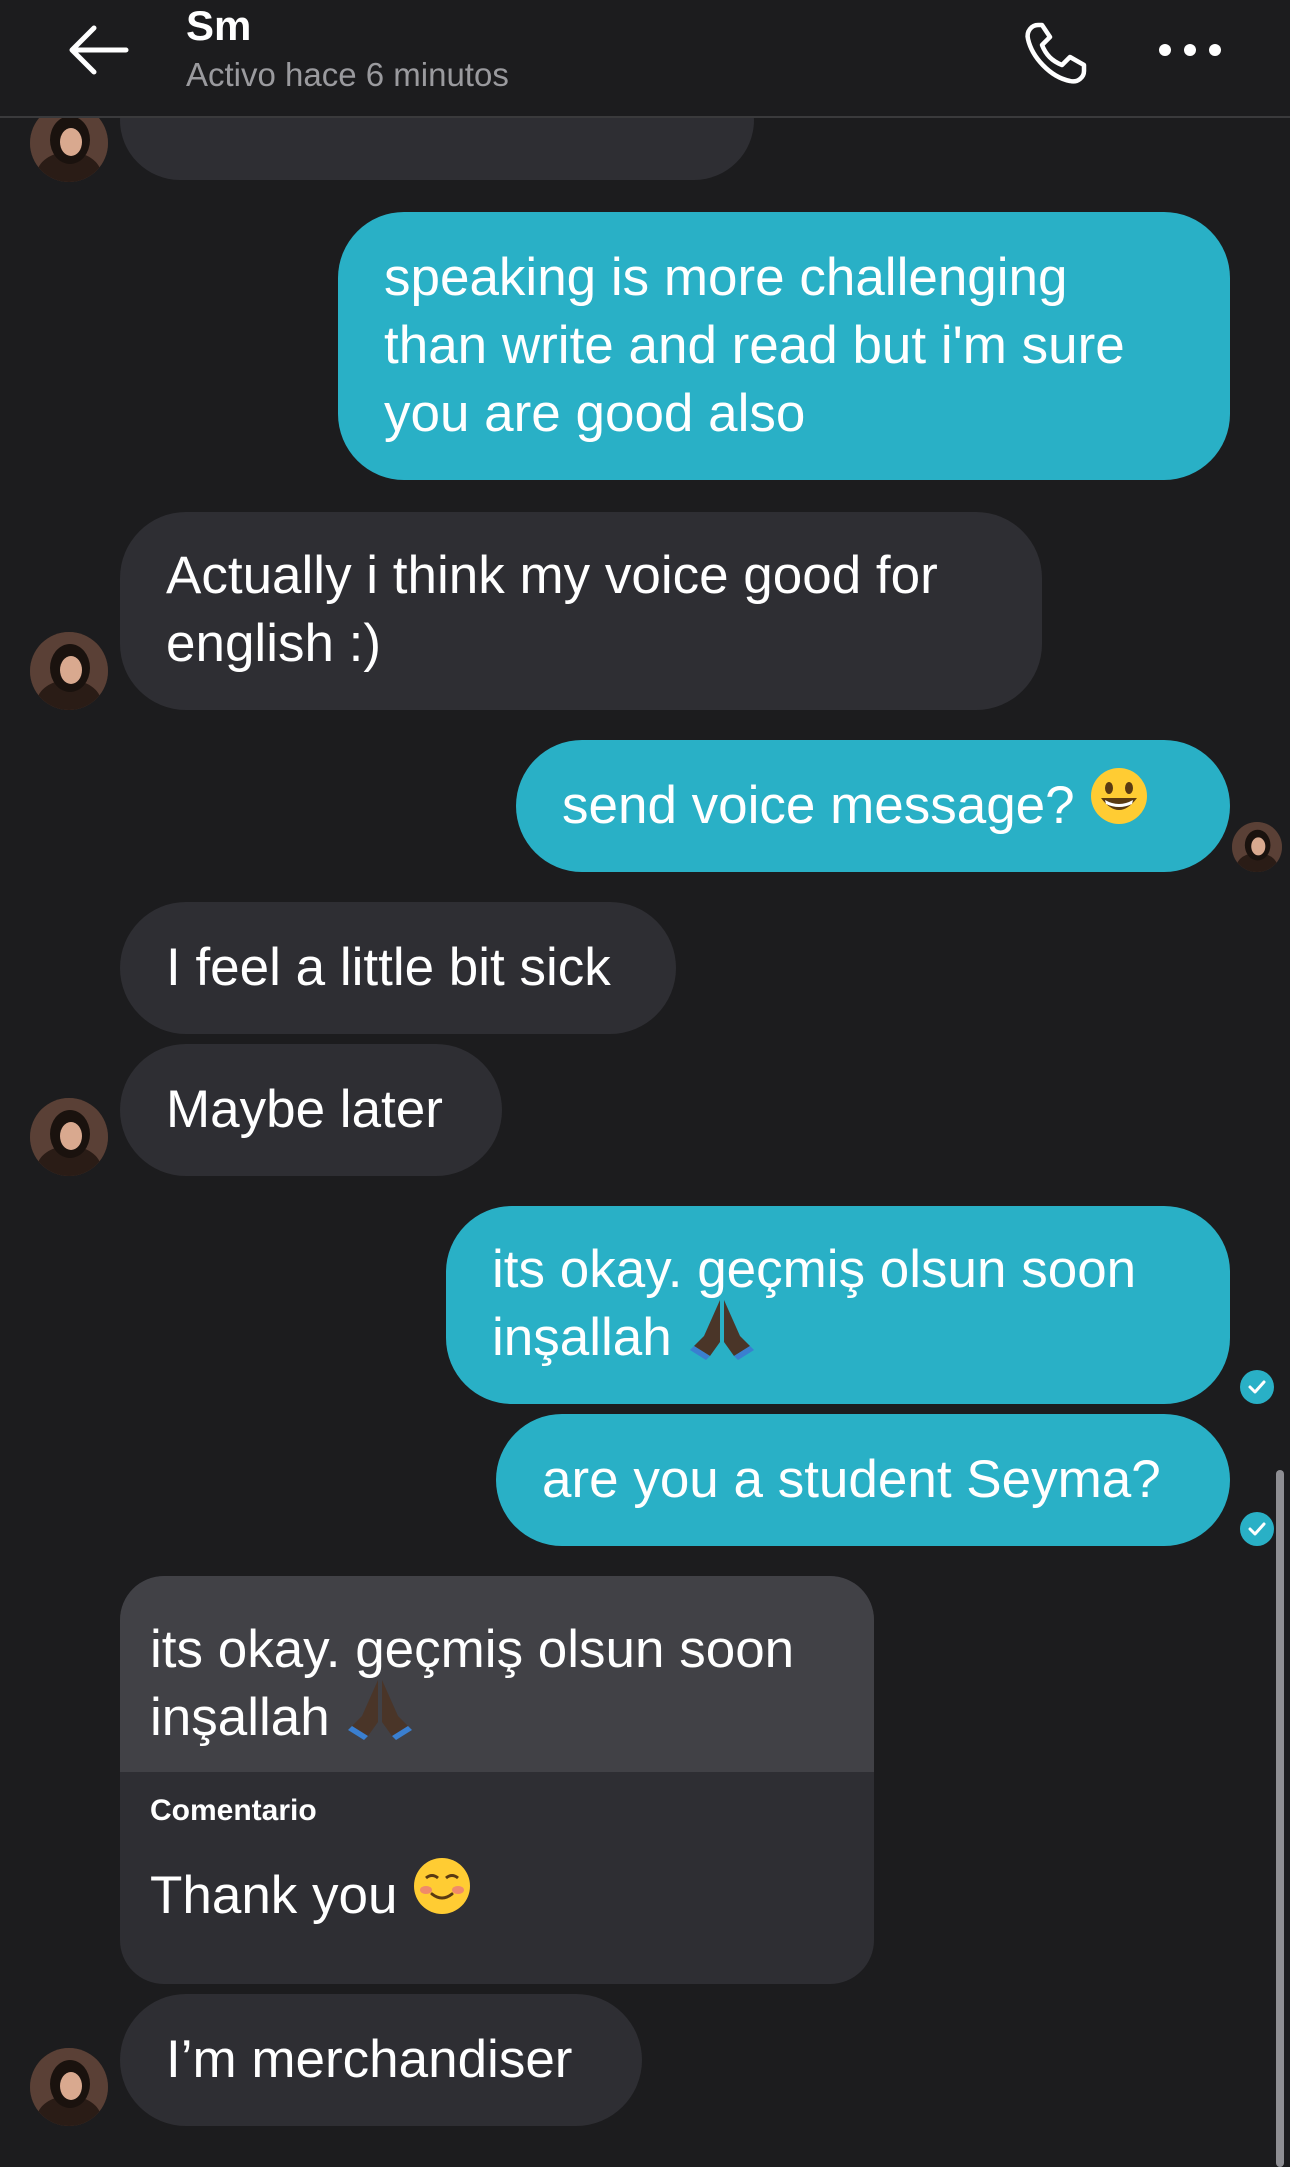 This screenshot has width=1290, height=2167. What do you see at coordinates (814, 1269) in the screenshot?
I see `message-line: its okay. geçmiş olsun soon` at bounding box center [814, 1269].